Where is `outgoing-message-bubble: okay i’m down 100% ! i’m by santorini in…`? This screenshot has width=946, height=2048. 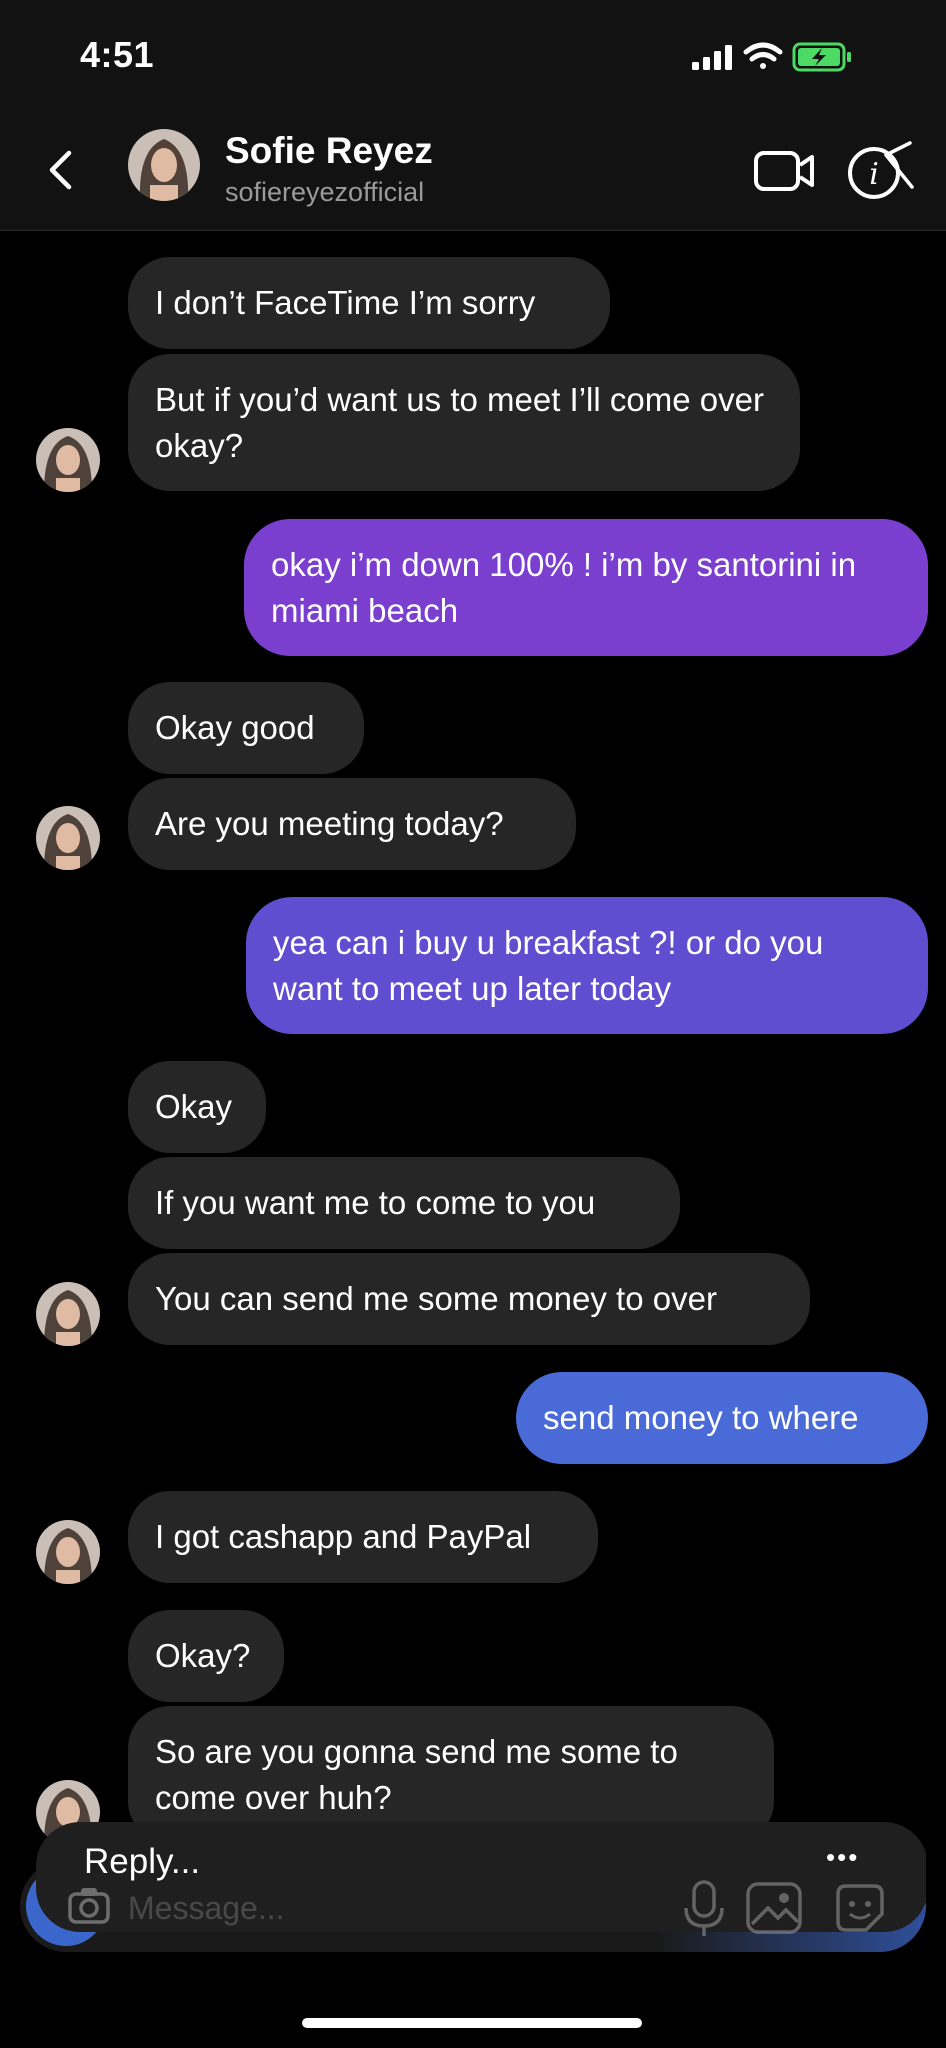 outgoing-message-bubble: okay i’m down 100% ! i’m by santorini in… is located at coordinates (586, 587).